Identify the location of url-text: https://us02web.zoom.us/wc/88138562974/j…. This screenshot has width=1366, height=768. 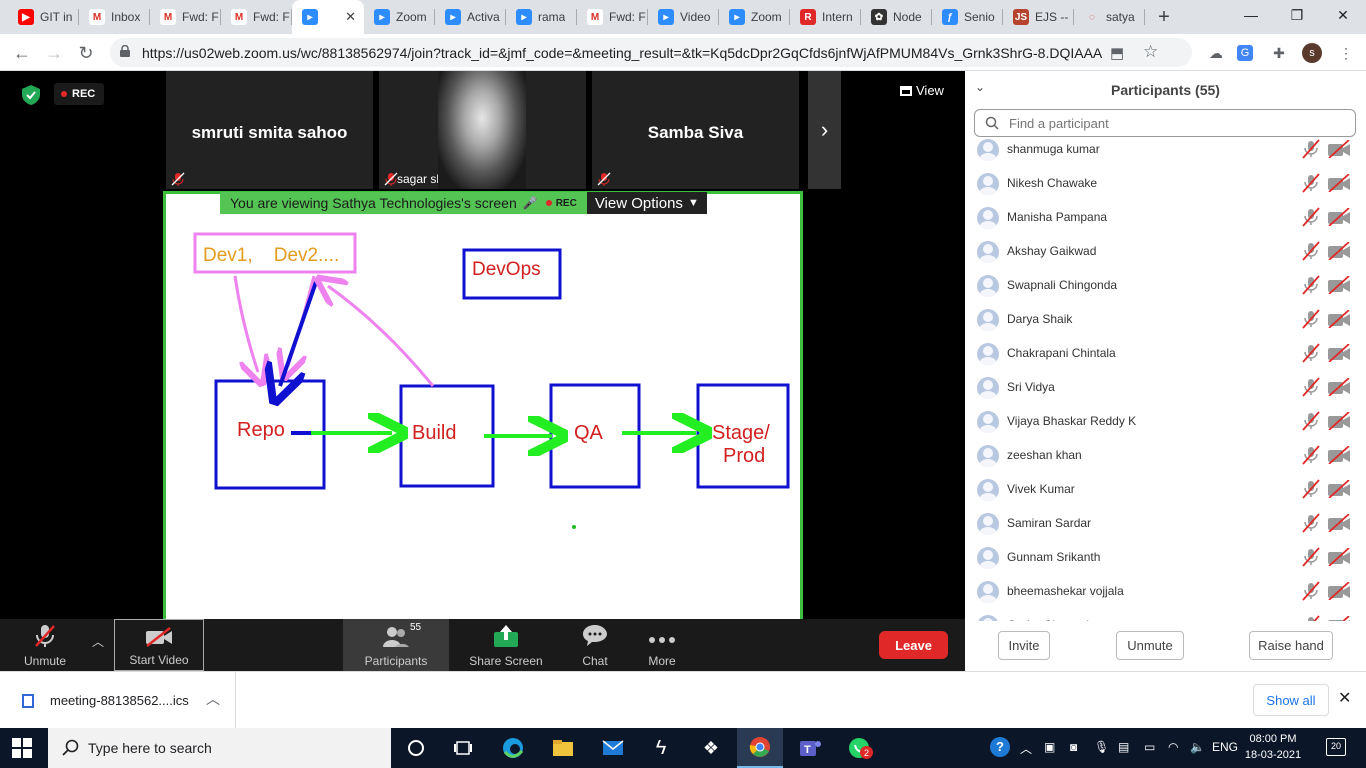
(622, 53).